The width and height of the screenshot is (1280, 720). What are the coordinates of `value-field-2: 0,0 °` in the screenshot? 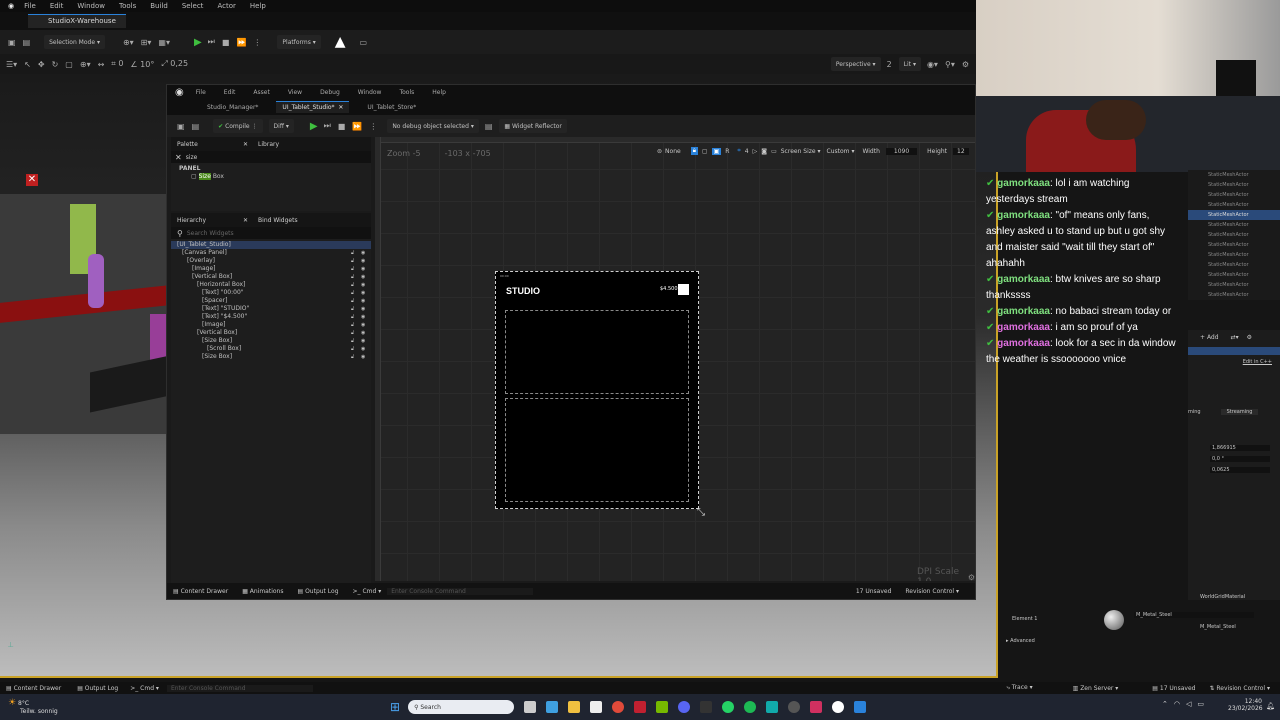 It's located at (1240, 459).